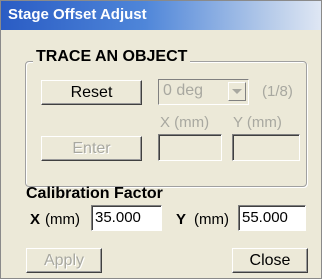 Image resolution: width=322 pixels, height=279 pixels. I want to click on trace-group-title: TRACE AN OBJECT, so click(112, 57).